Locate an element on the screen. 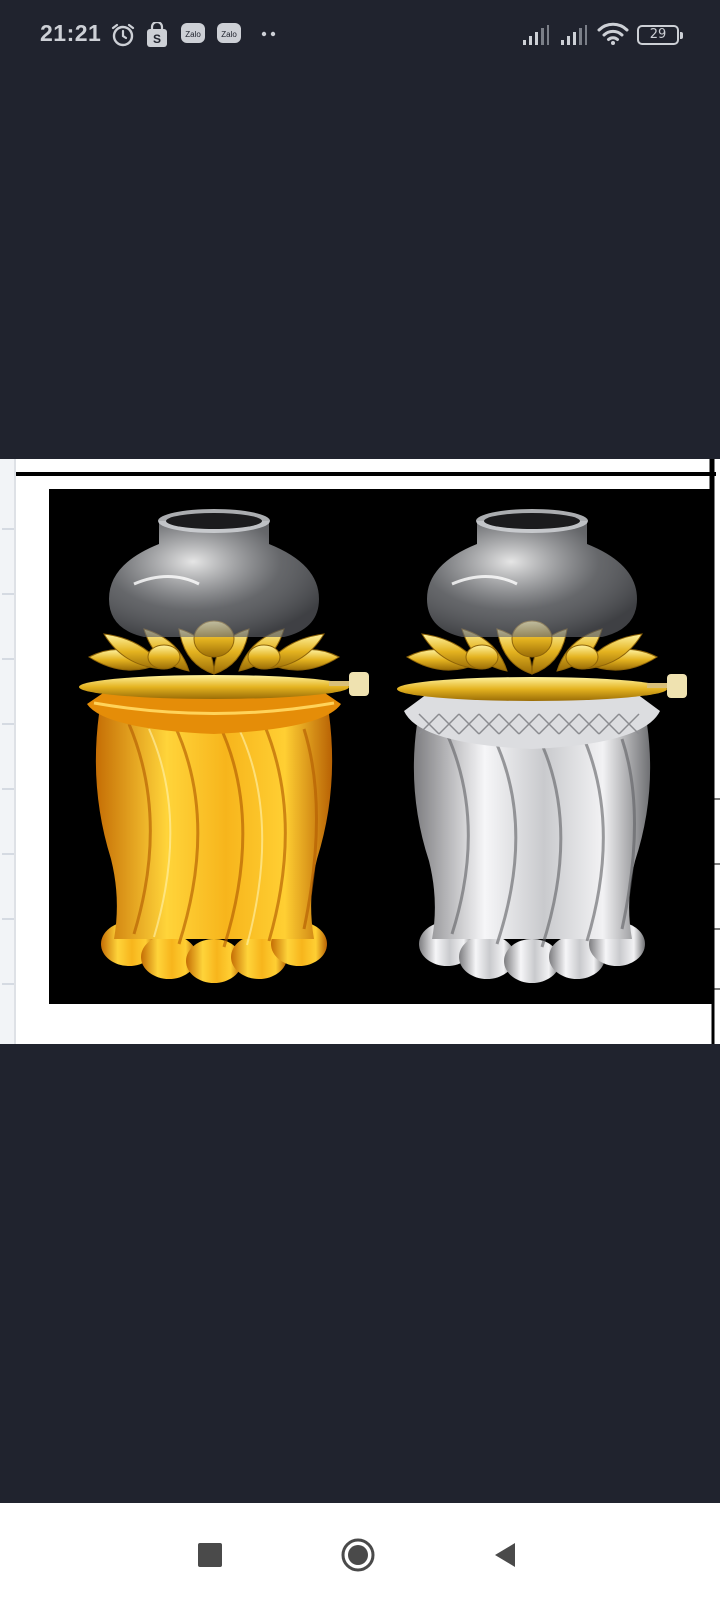 Image resolution: width=720 pixels, height=1600 pixels. clock-time: 21:21 is located at coordinates (71, 33).